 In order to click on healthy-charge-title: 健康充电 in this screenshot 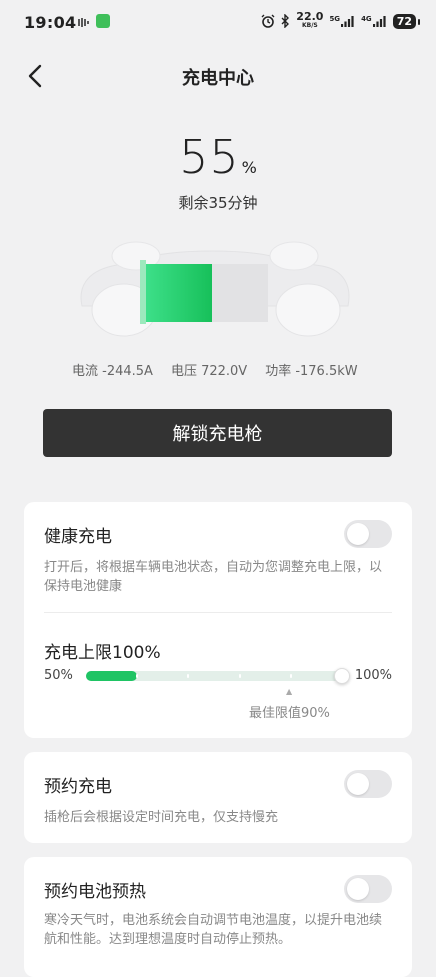, I will do `click(78, 537)`.